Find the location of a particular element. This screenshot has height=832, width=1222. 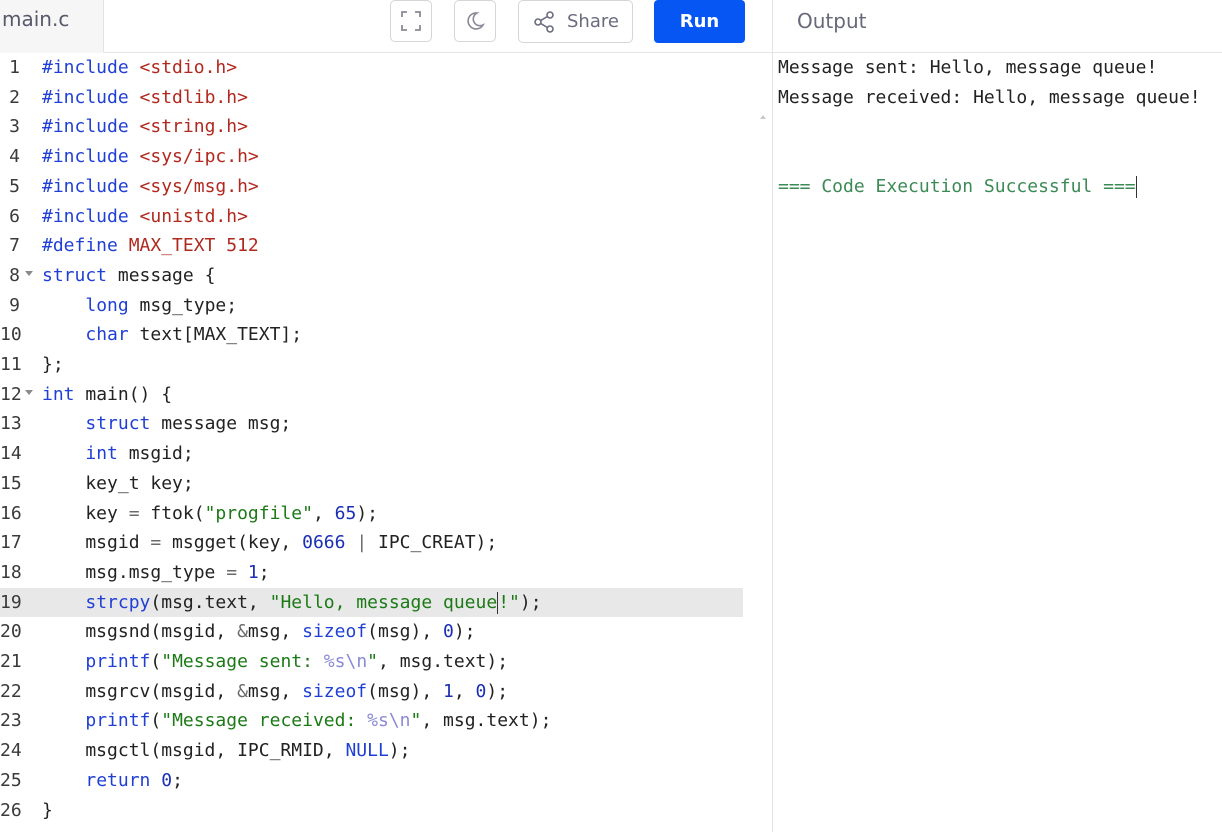

code-text: #include <stdlib.h> is located at coordinates (145, 97).